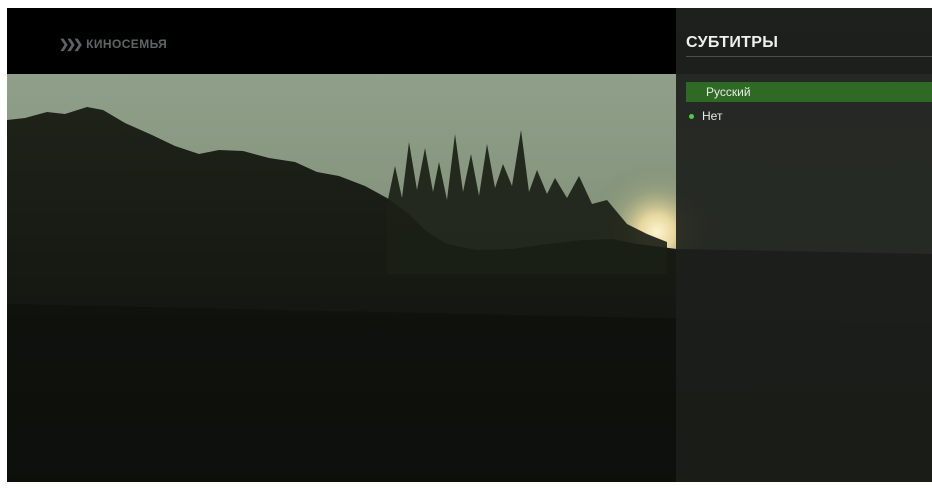 This screenshot has width=932, height=489. I want to click on logo-chevrons-icon: ❯❯❯, so click(71, 44).